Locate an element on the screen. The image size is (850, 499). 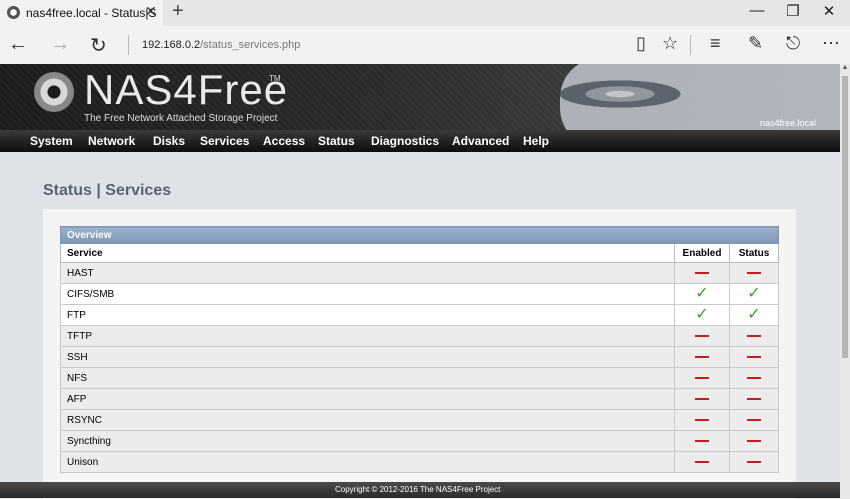
menu-item-help: Help is located at coordinates (536, 141).